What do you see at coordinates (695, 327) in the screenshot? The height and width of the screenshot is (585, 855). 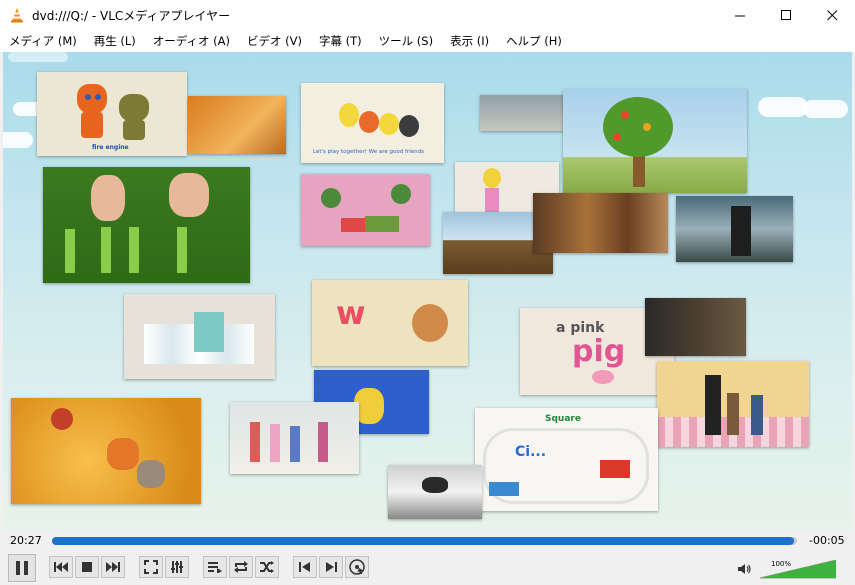 I see `thumbnail-dark-face` at bounding box center [695, 327].